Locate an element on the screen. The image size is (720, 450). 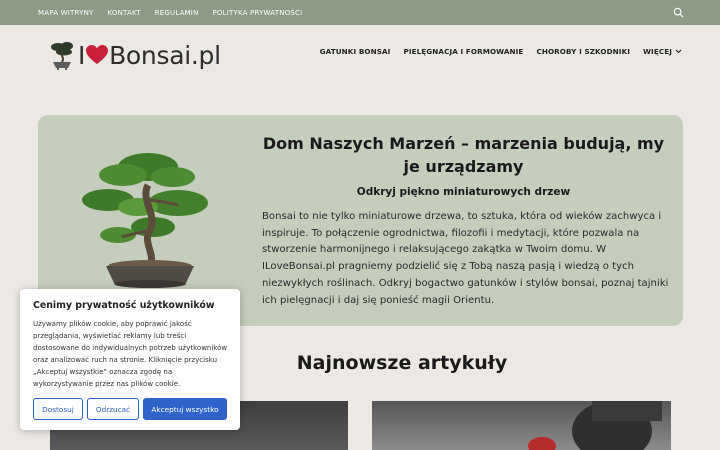
logo-name: Bonsai.pl is located at coordinates (165, 55).